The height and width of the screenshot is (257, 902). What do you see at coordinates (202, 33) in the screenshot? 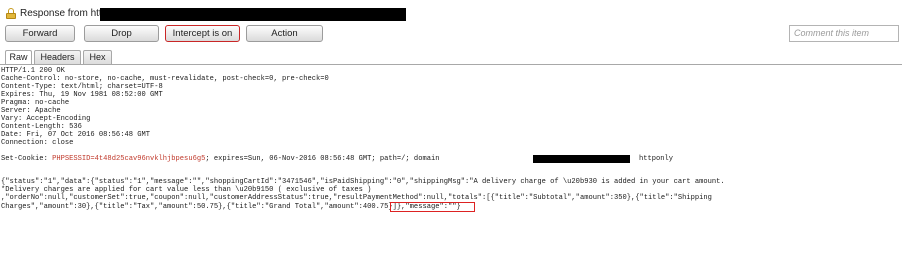
I see `intercept-toggle-button: Intercept is on` at bounding box center [202, 33].